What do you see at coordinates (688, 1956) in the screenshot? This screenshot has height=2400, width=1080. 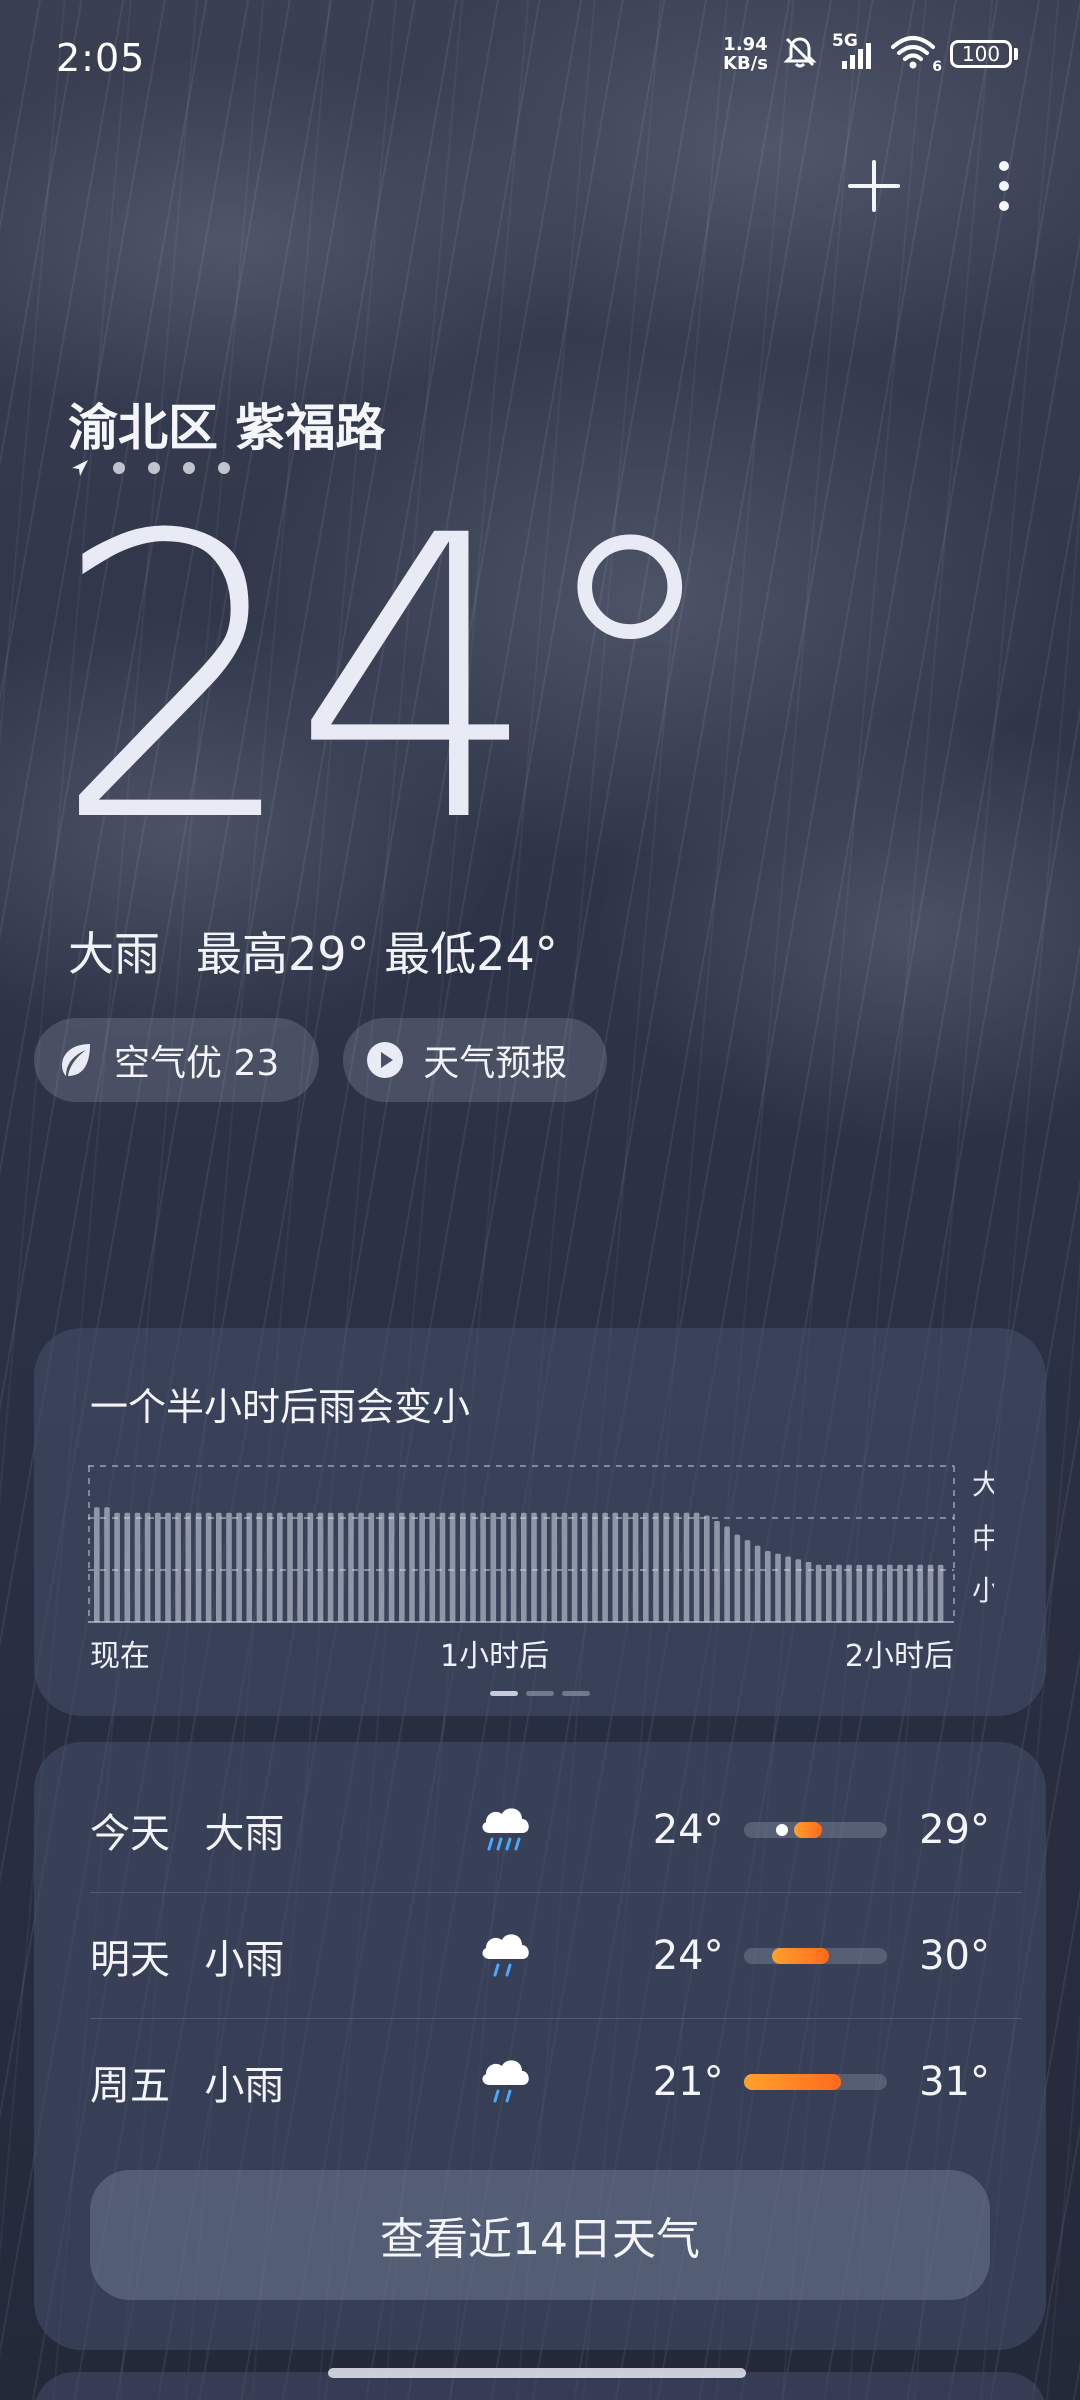 I see `forecast-low: 24°` at bounding box center [688, 1956].